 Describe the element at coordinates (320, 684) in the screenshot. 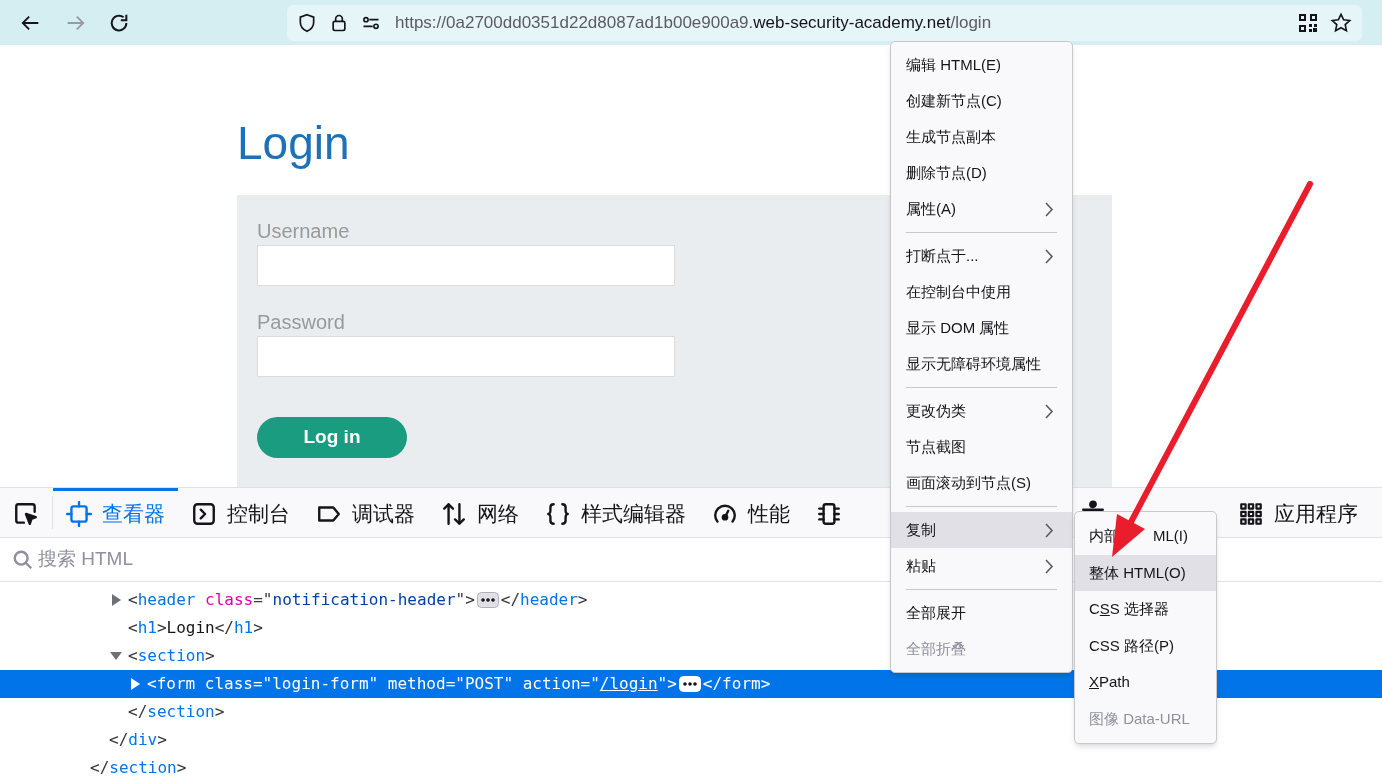

I see `attribute-value: login-form` at that location.